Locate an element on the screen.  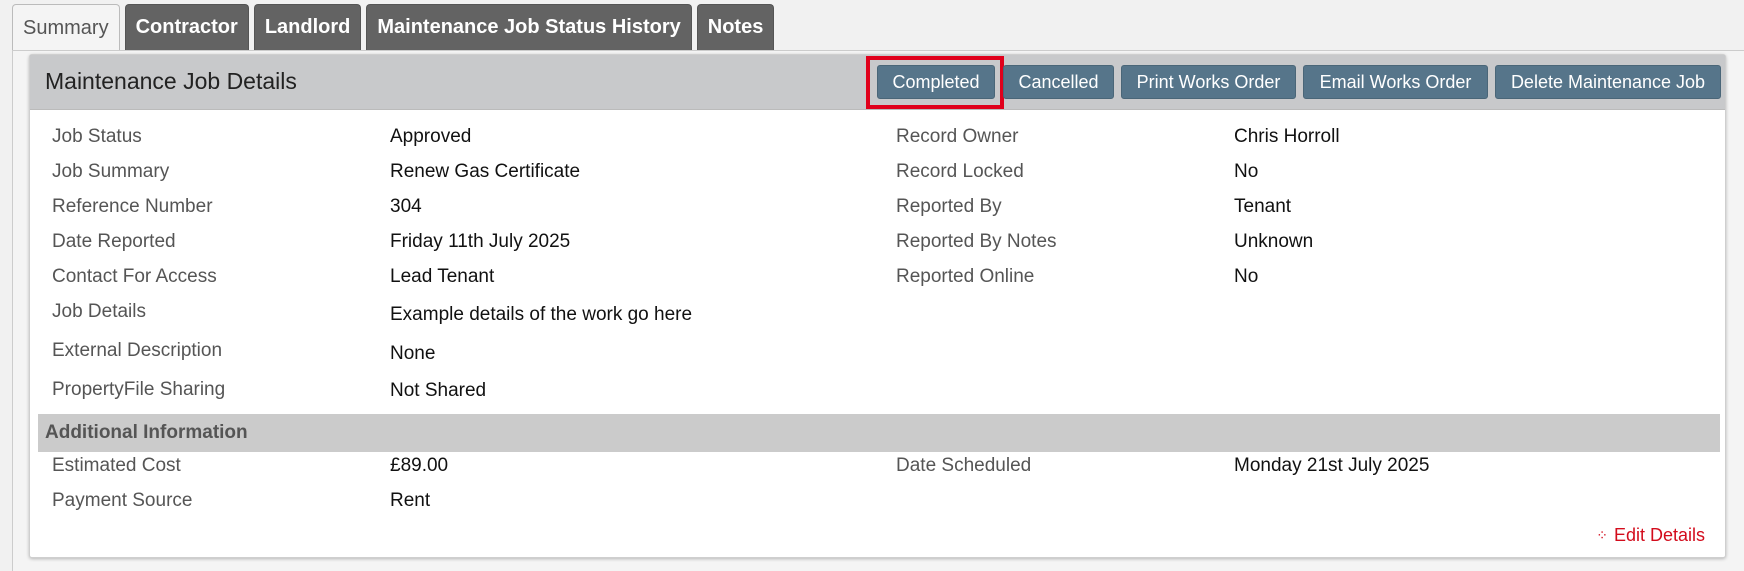
print-works-order-button: Print Works Order is located at coordinates (1208, 82).